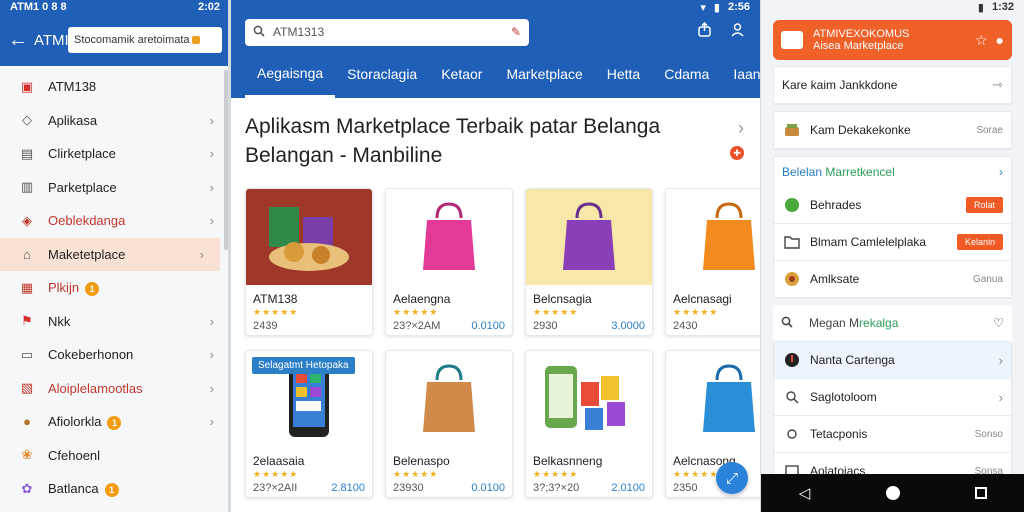 This screenshot has width=1024, height=512. I want to click on product-card: Aelaengna ★★★★★ 23?×2AM 0.0100, so click(449, 262).